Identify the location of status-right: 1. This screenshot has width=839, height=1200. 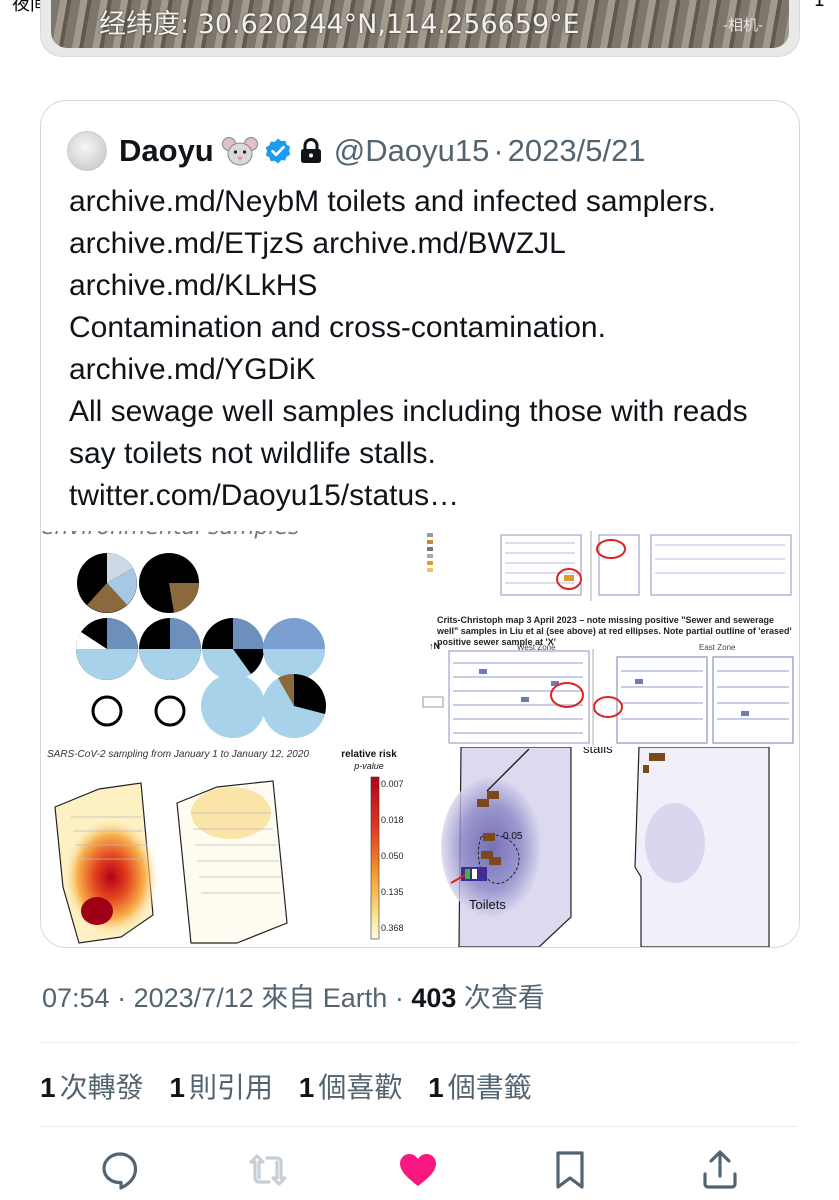
(819, 5).